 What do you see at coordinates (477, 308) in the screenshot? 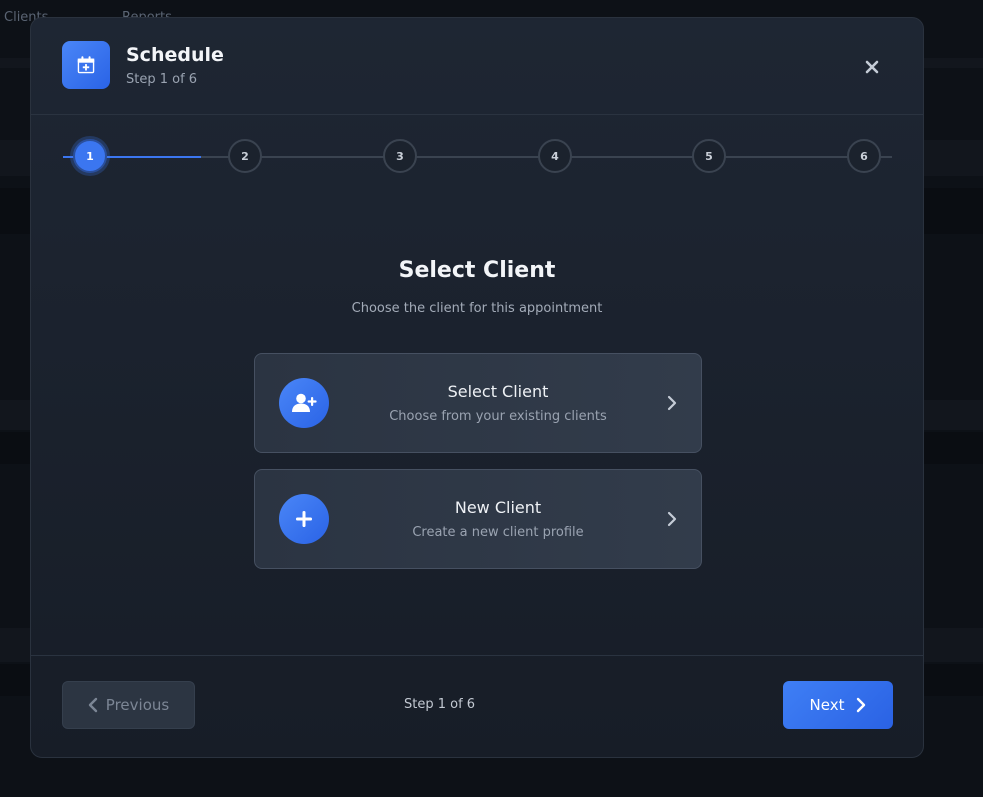
I see `content-subtitle: Choose the client for this appointment` at bounding box center [477, 308].